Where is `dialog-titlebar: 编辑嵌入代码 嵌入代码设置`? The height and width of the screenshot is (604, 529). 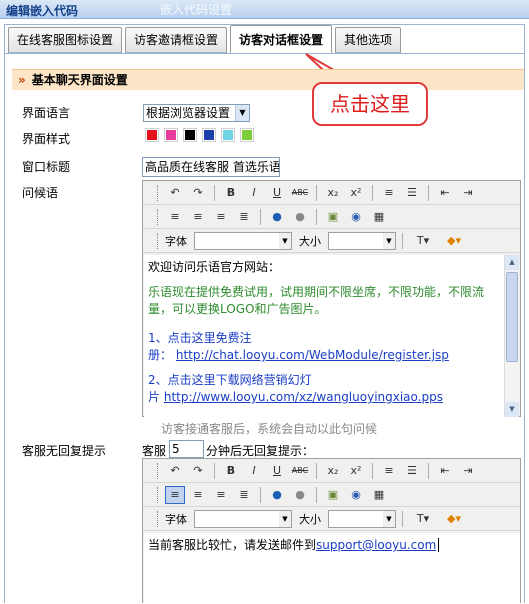
dialog-titlebar: 编辑嵌入代码 嵌入代码设置 is located at coordinates (264, 9).